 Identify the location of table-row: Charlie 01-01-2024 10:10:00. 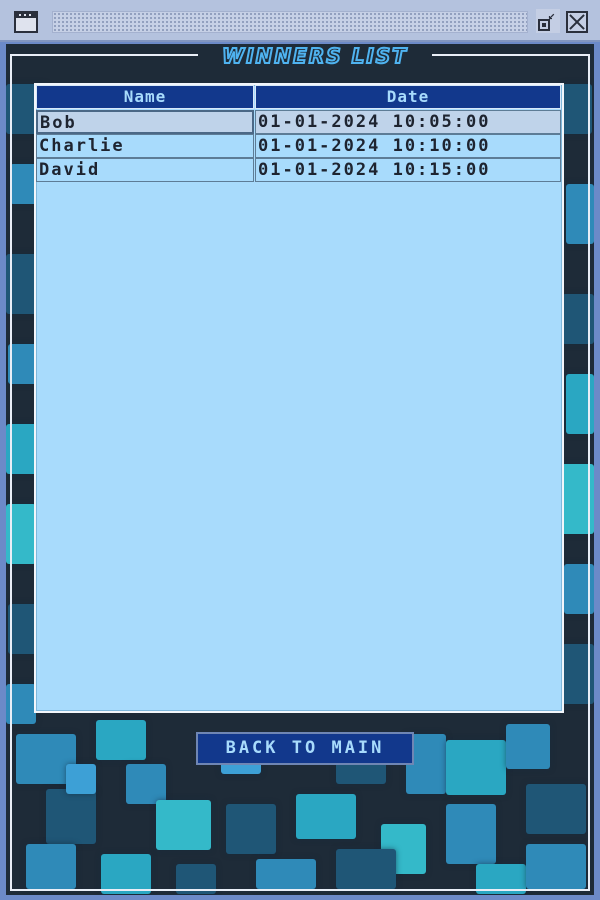
(299, 146).